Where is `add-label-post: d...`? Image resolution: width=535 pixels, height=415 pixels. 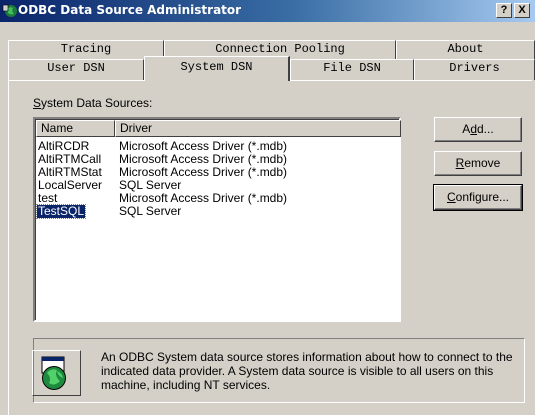
add-label-post: d... is located at coordinates (485, 129).